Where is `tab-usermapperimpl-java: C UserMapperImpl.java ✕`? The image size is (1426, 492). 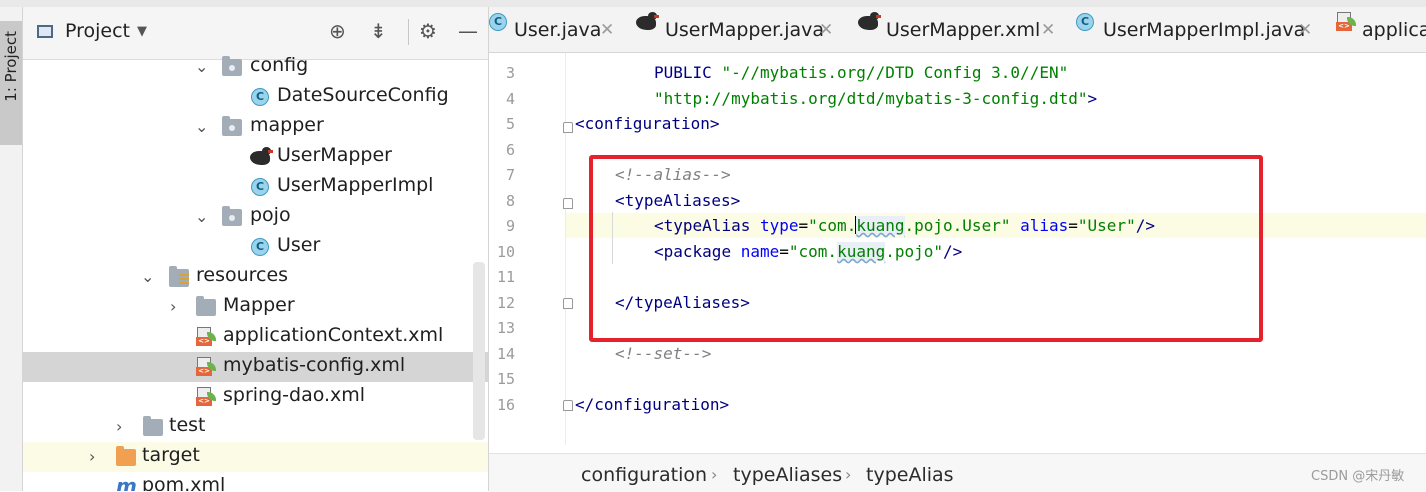
tab-usermapperimpl-java: C UserMapperImpl.java ✕ is located at coordinates (1196, 29).